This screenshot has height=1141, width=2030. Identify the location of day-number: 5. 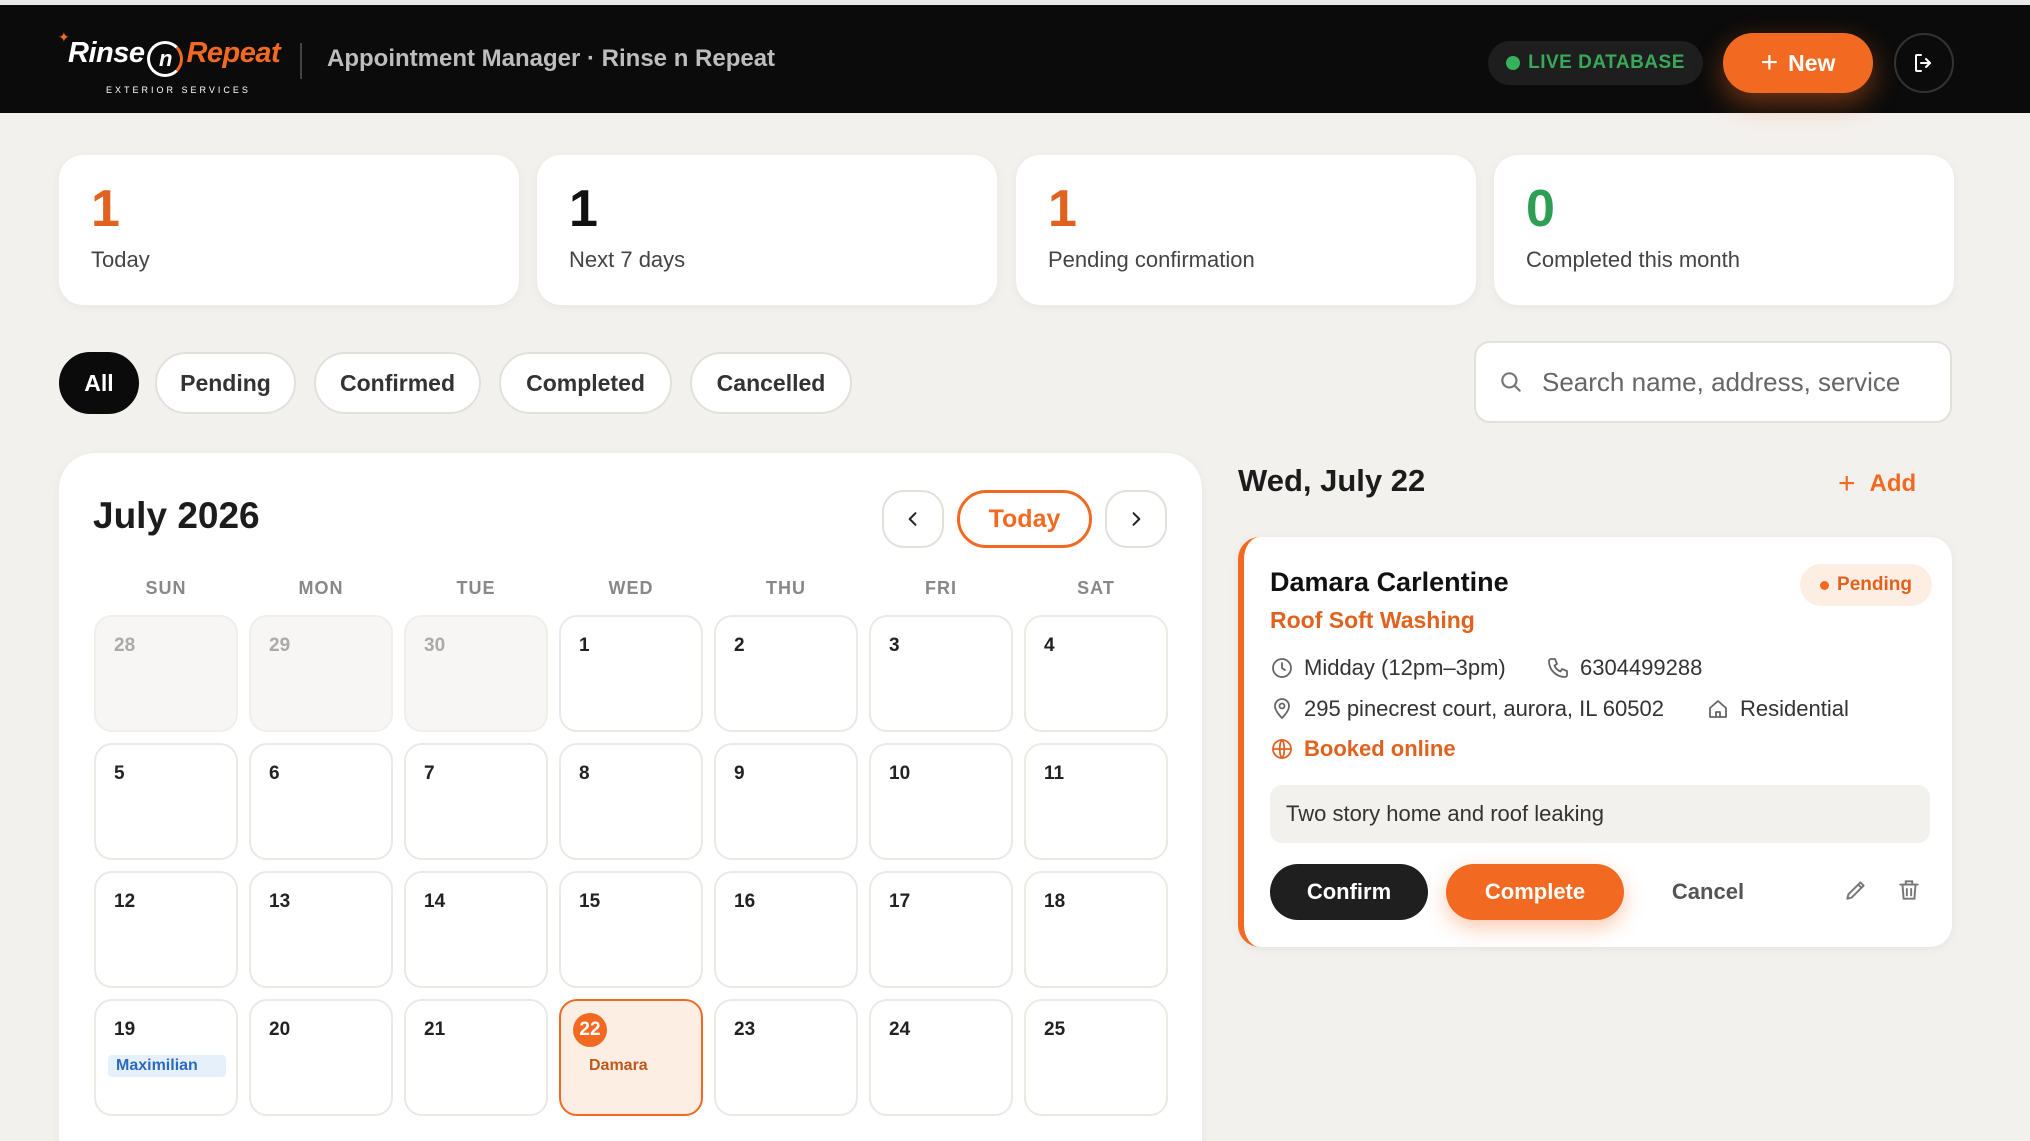
(119, 773).